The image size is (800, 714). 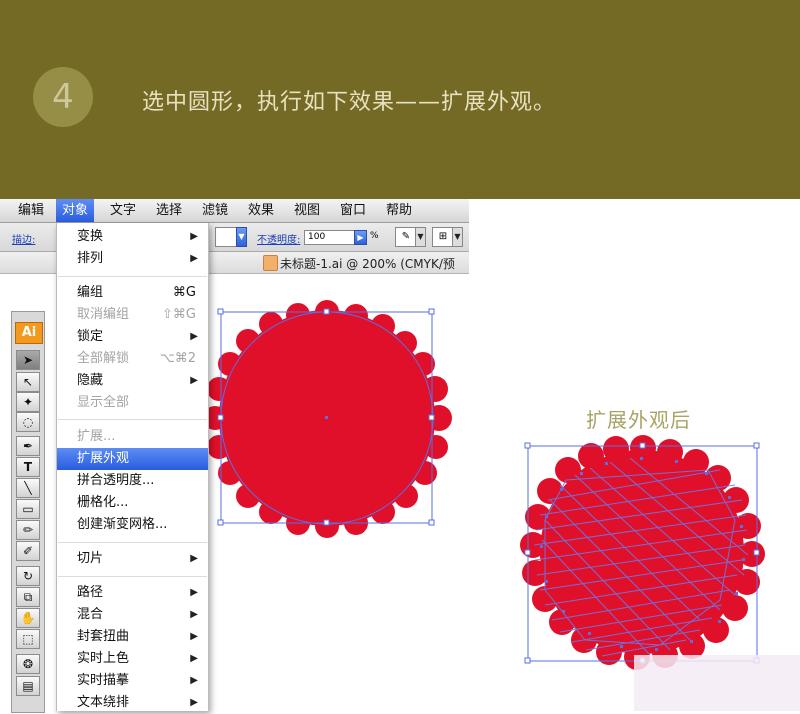 What do you see at coordinates (367, 263) in the screenshot?
I see `document-title: 未标题-1.ai @ 200% (CMYK/预` at bounding box center [367, 263].